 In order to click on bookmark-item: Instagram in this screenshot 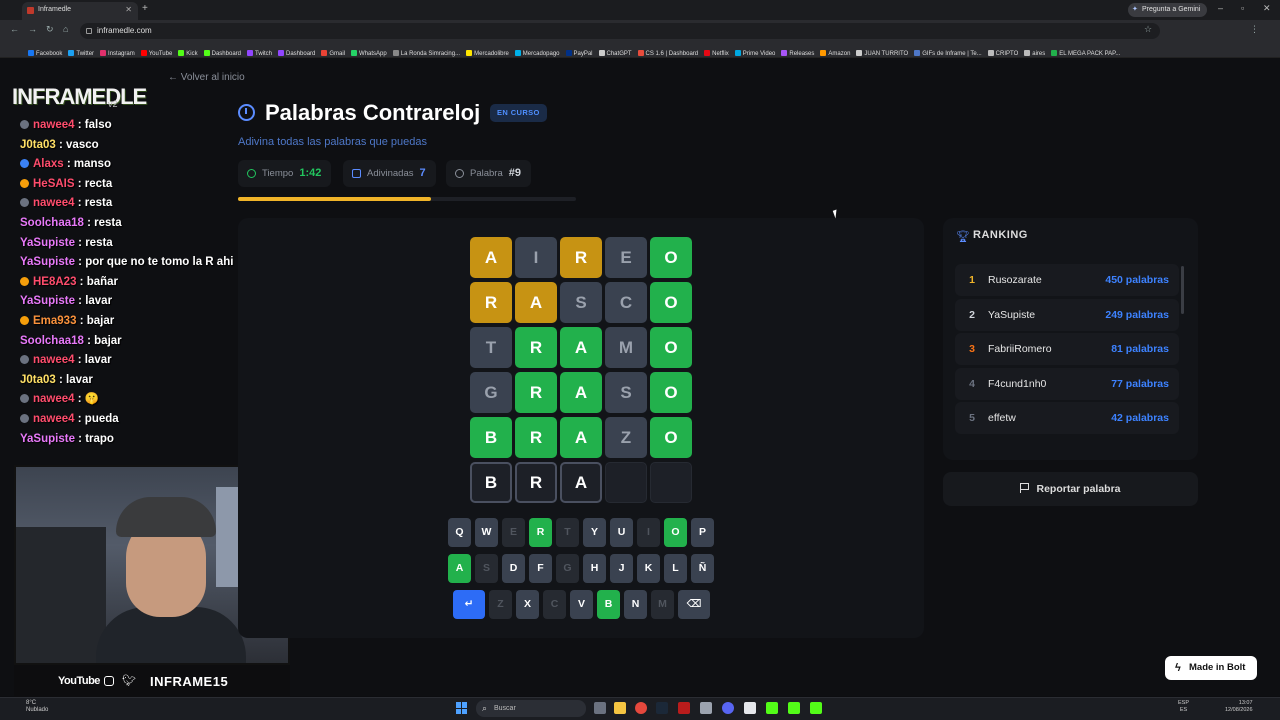, I will do `click(117, 52)`.